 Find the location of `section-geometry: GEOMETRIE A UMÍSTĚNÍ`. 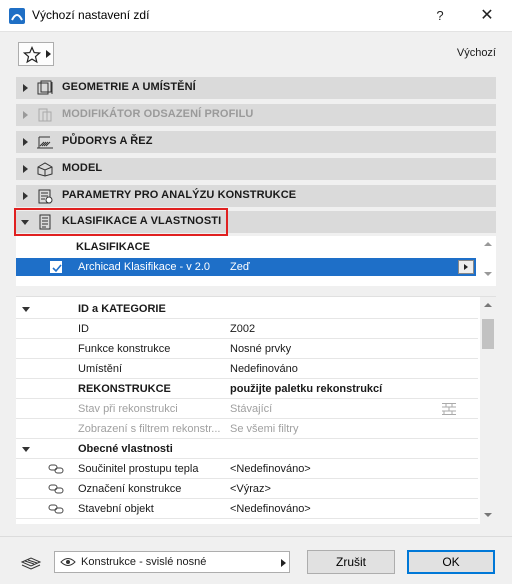

section-geometry: GEOMETRIE A UMÍSTĚNÍ is located at coordinates (256, 88).